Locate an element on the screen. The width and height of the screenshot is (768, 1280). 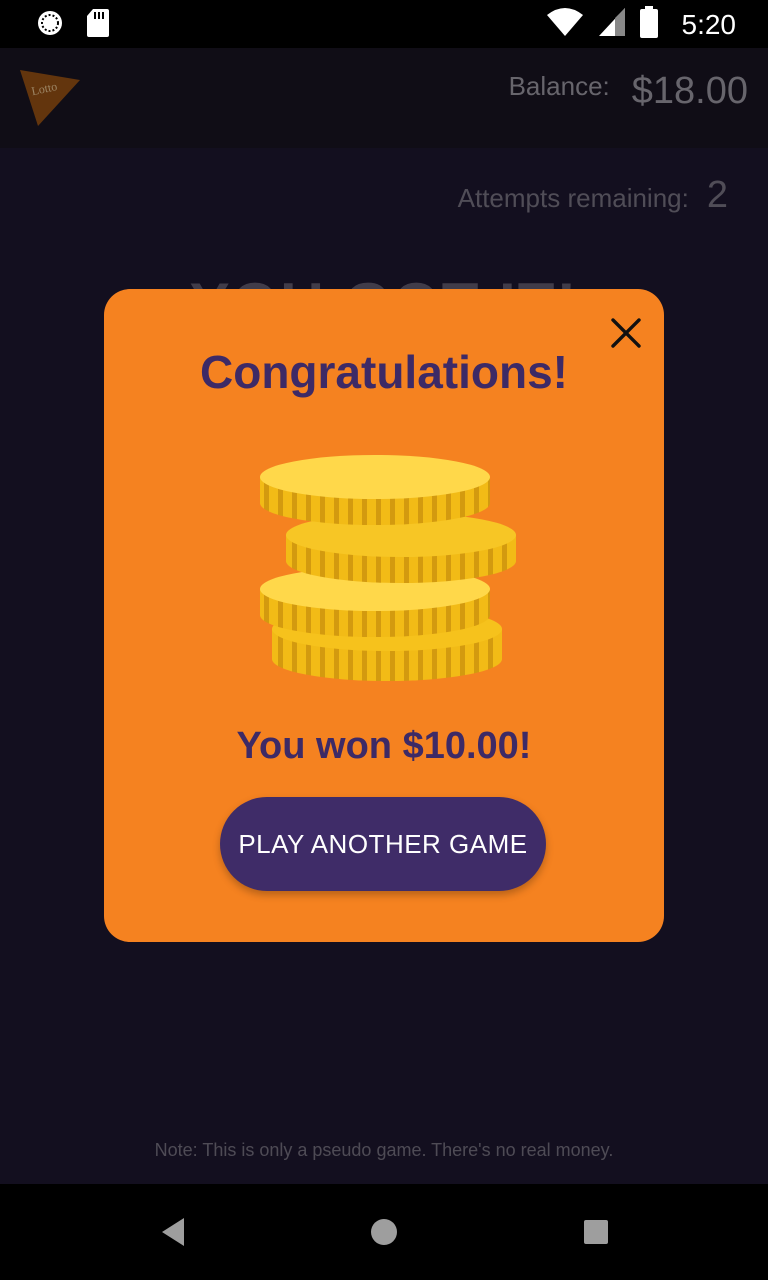
battery-icon is located at coordinates (648, 24).